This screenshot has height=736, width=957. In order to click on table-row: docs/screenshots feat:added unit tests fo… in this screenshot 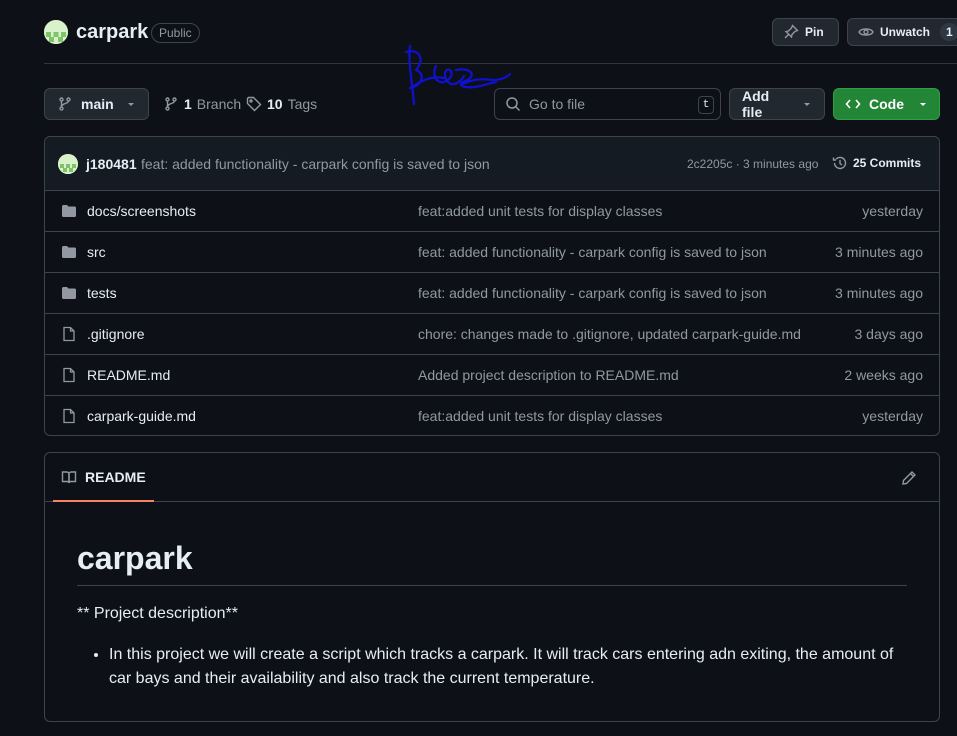, I will do `click(492, 211)`.